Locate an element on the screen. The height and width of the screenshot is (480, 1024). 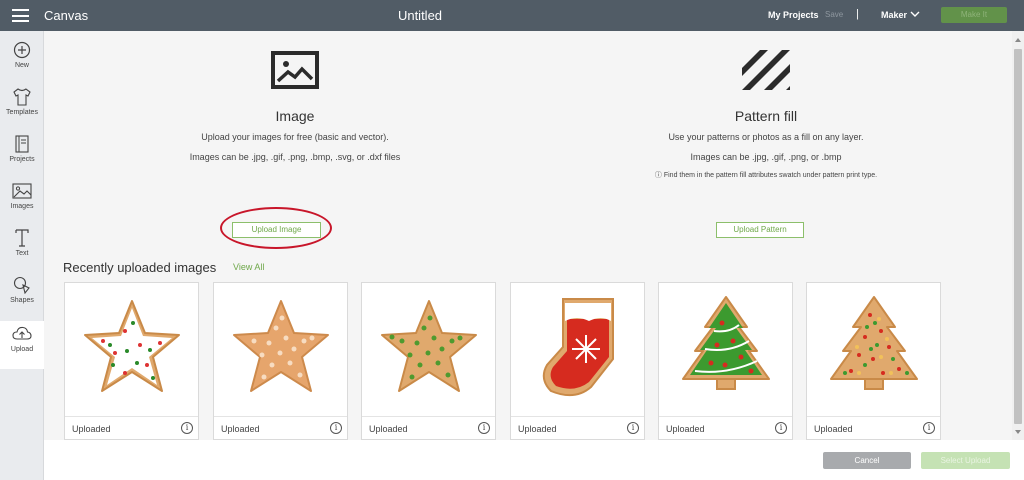
sidebar-item-text: Text is located at coordinates (22, 252).